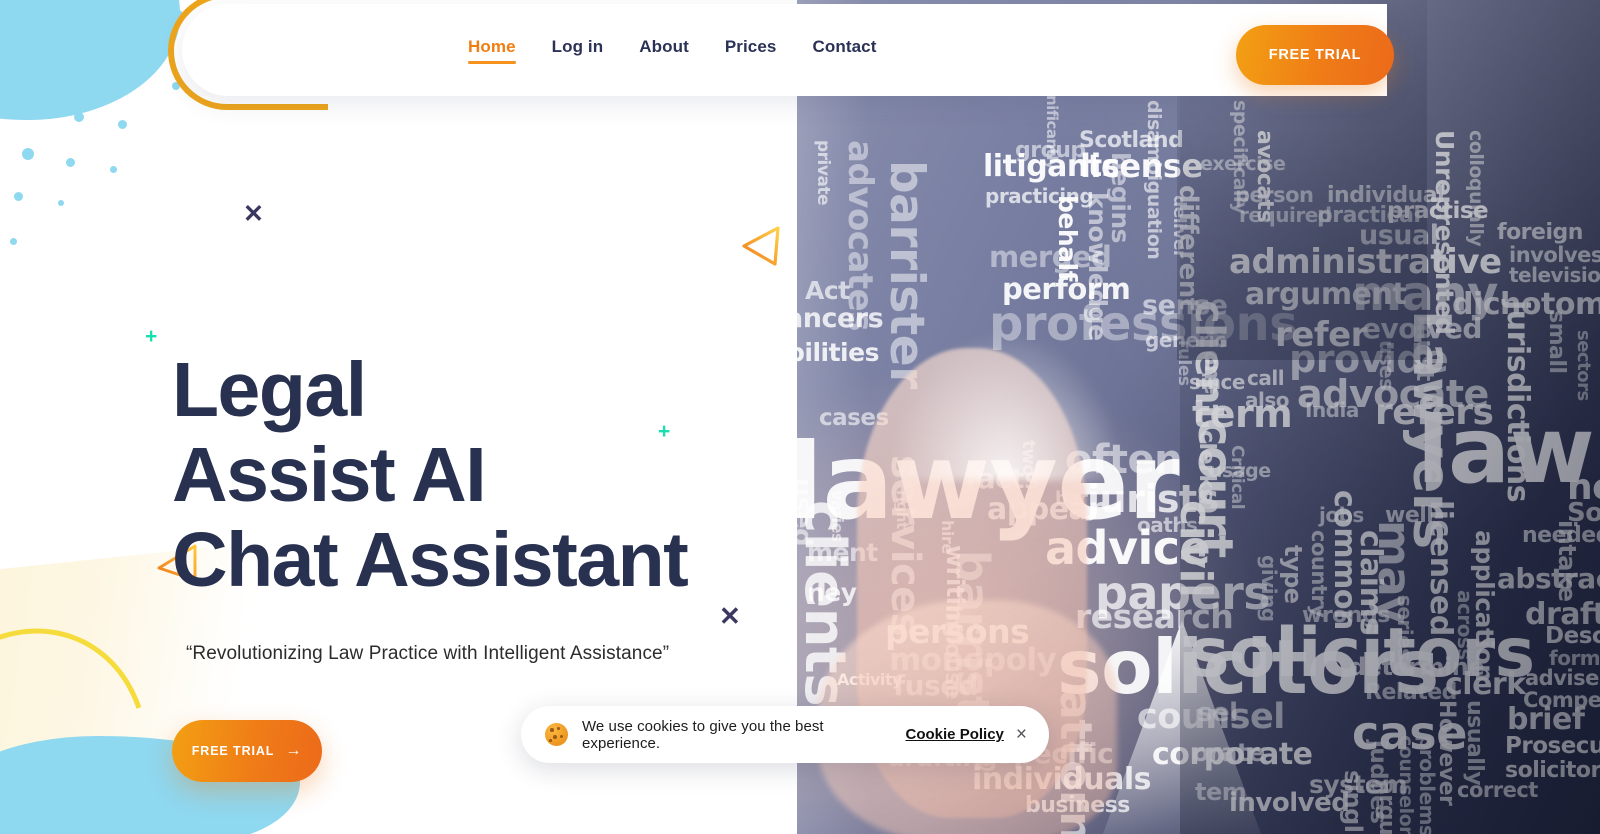 The width and height of the screenshot is (1600, 834). I want to click on nav-link-about: About, so click(664, 50).